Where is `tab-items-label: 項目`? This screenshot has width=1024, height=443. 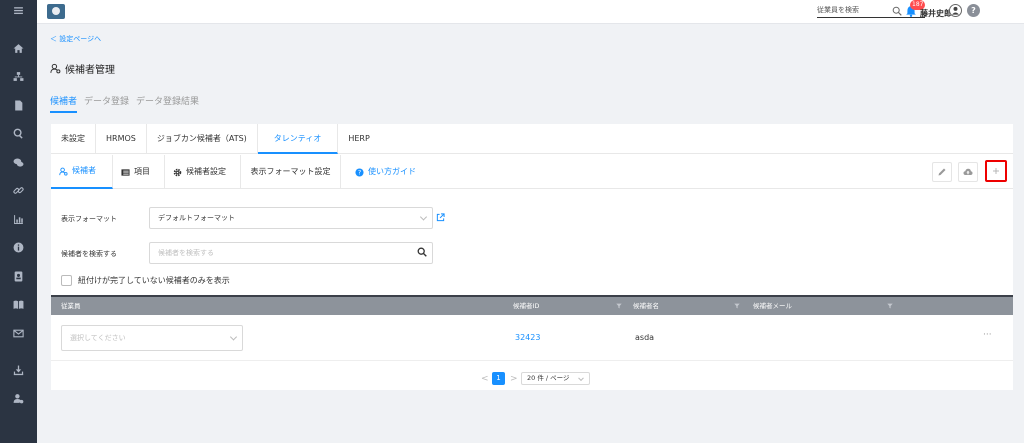
tab-items-label: 項目 is located at coordinates (142, 171).